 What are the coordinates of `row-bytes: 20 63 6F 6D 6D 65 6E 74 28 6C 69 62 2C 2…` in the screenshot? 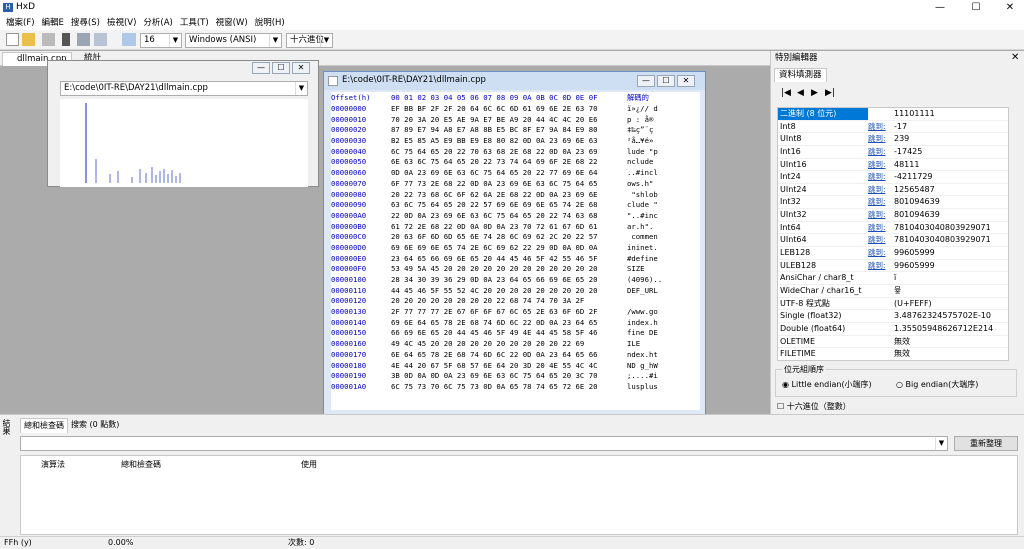 It's located at (509, 237).